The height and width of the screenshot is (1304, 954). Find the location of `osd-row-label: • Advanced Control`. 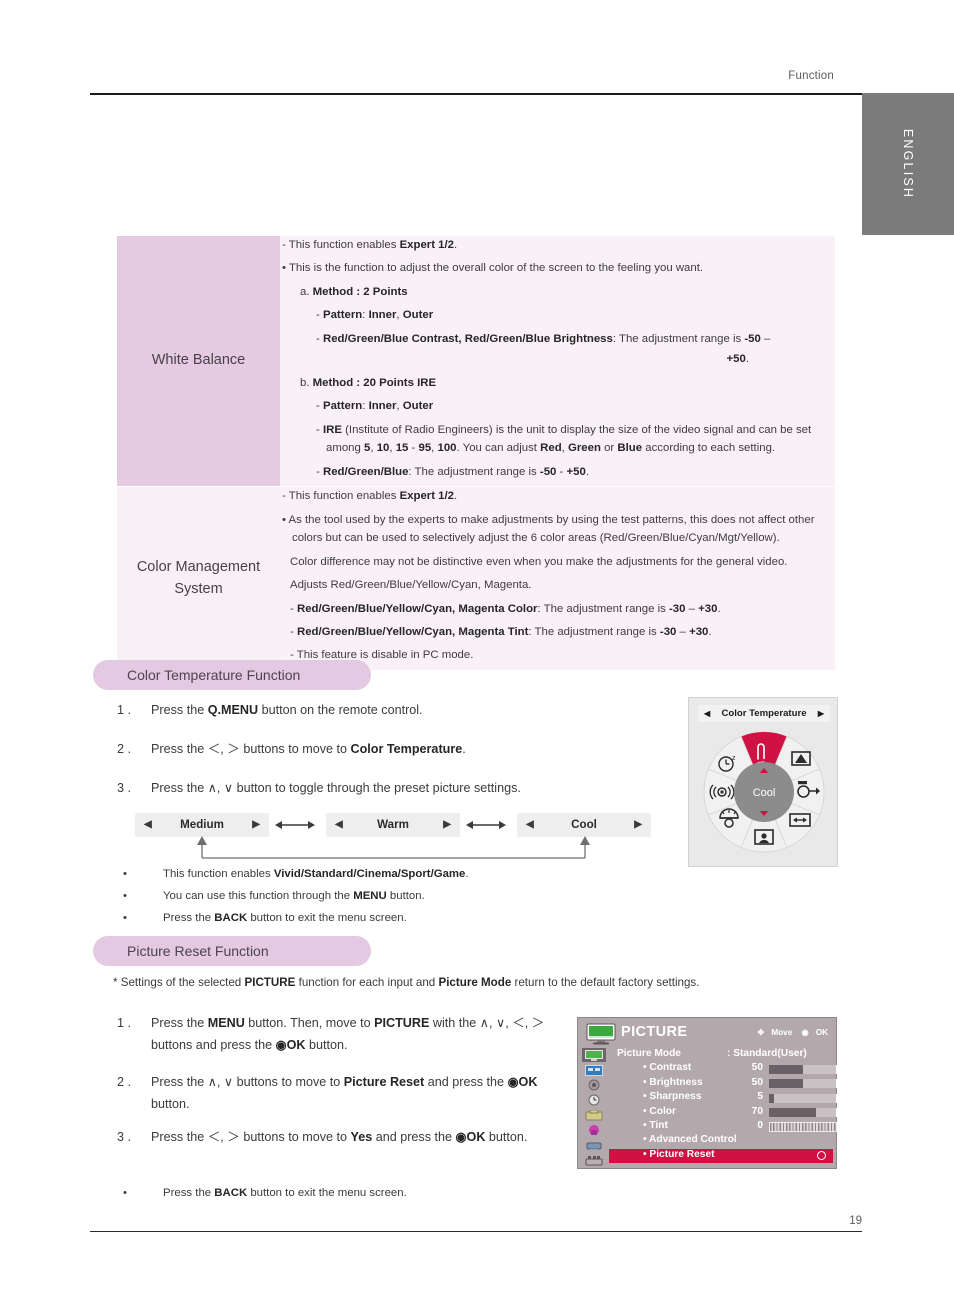

osd-row-label: • Advanced Control is located at coordinates (690, 1140).